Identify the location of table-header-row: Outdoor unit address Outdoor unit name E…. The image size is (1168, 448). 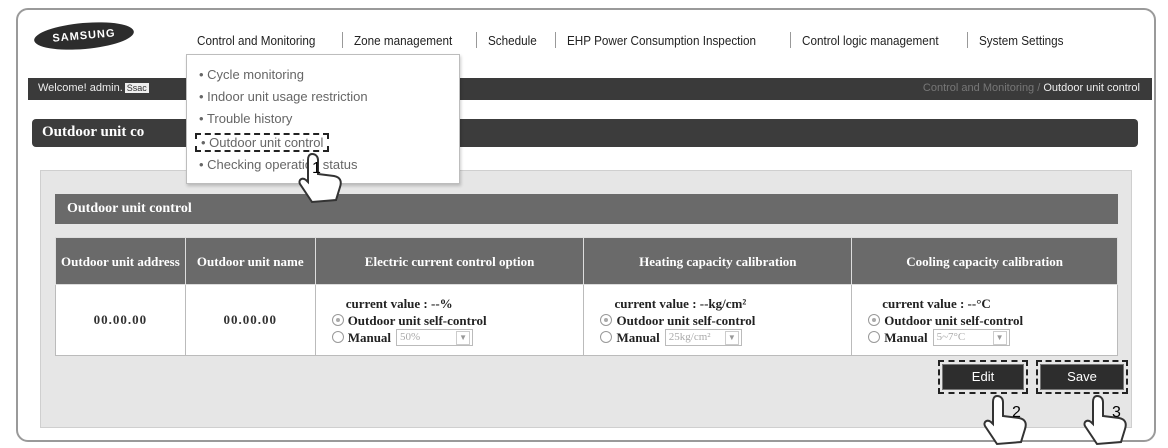
(586, 261).